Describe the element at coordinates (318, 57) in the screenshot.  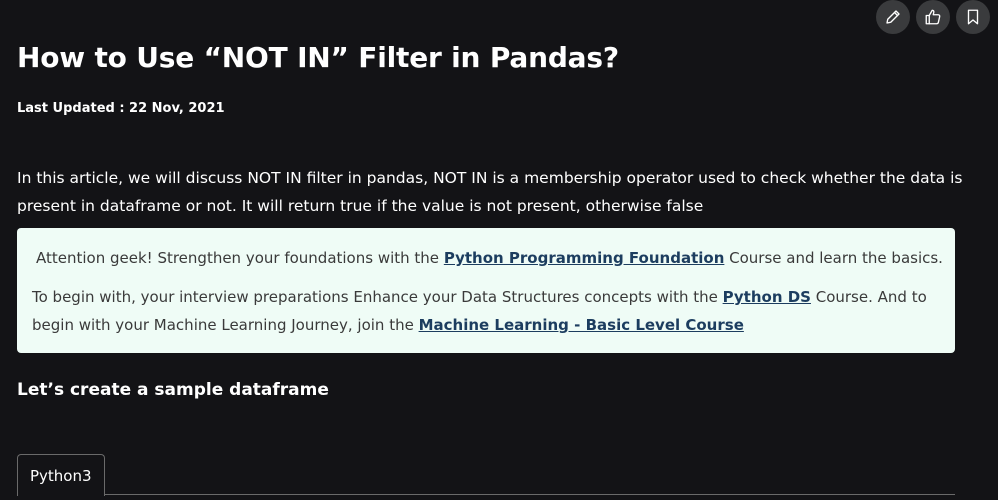
I see `article-title: How to Use “NOT IN” Filter in Pandas?` at that location.